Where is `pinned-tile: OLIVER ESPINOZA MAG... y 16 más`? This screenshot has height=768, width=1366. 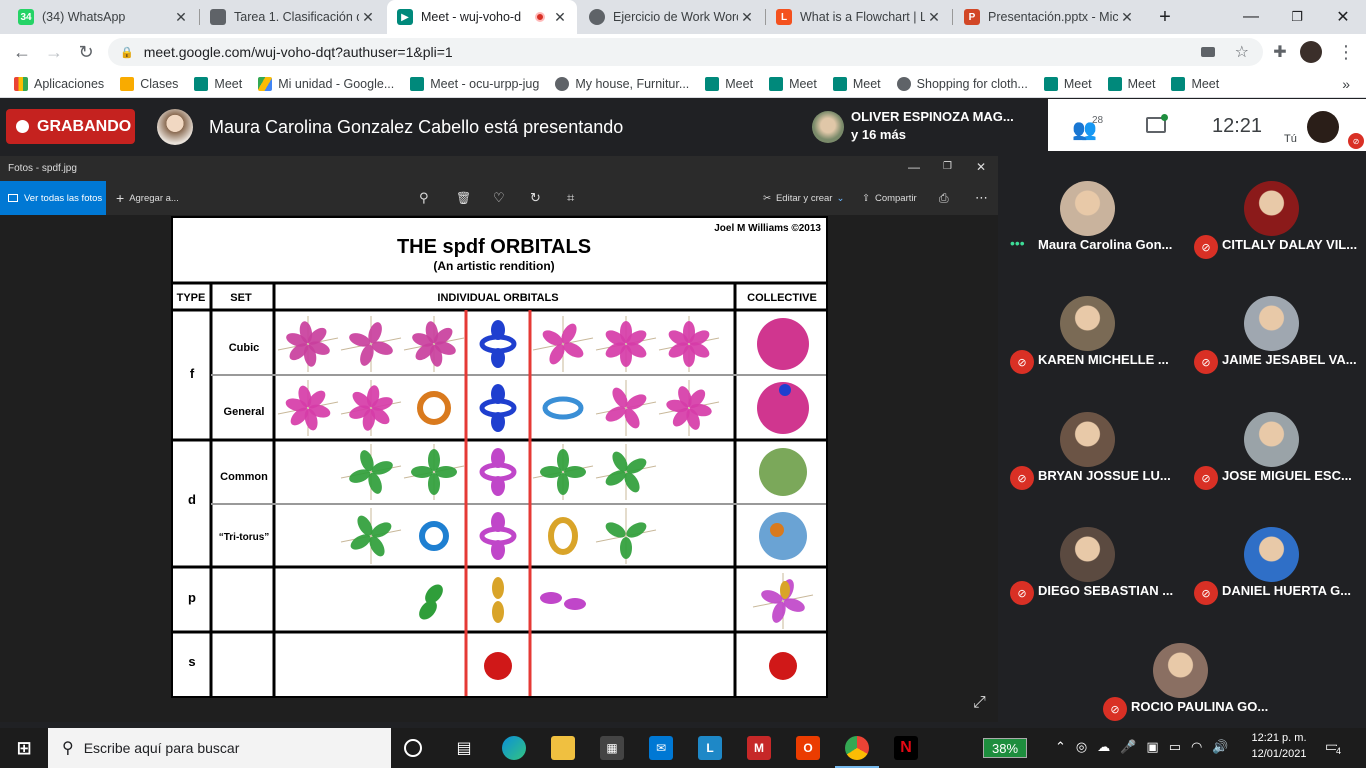 pinned-tile: OLIVER ESPINOZA MAG... y 16 más is located at coordinates (925, 125).